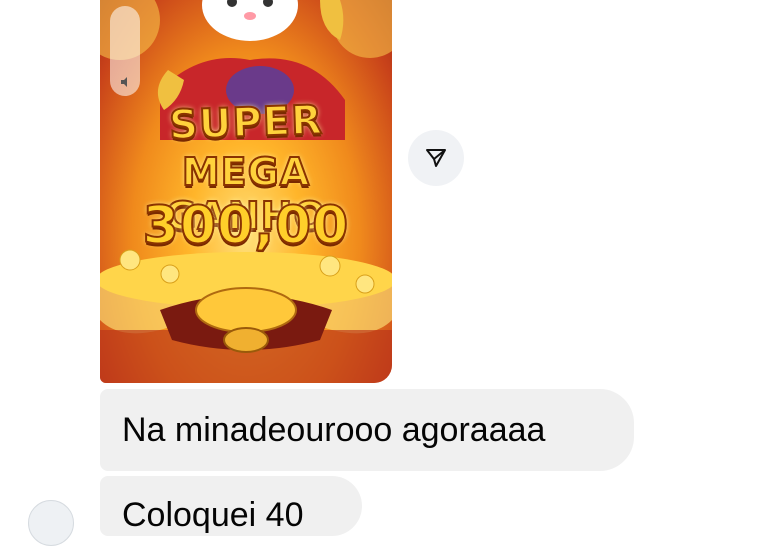 Image resolution: width=768 pixels, height=546 pixels. I want to click on message-text: Na minadeourooo agoraaaa, so click(334, 430).